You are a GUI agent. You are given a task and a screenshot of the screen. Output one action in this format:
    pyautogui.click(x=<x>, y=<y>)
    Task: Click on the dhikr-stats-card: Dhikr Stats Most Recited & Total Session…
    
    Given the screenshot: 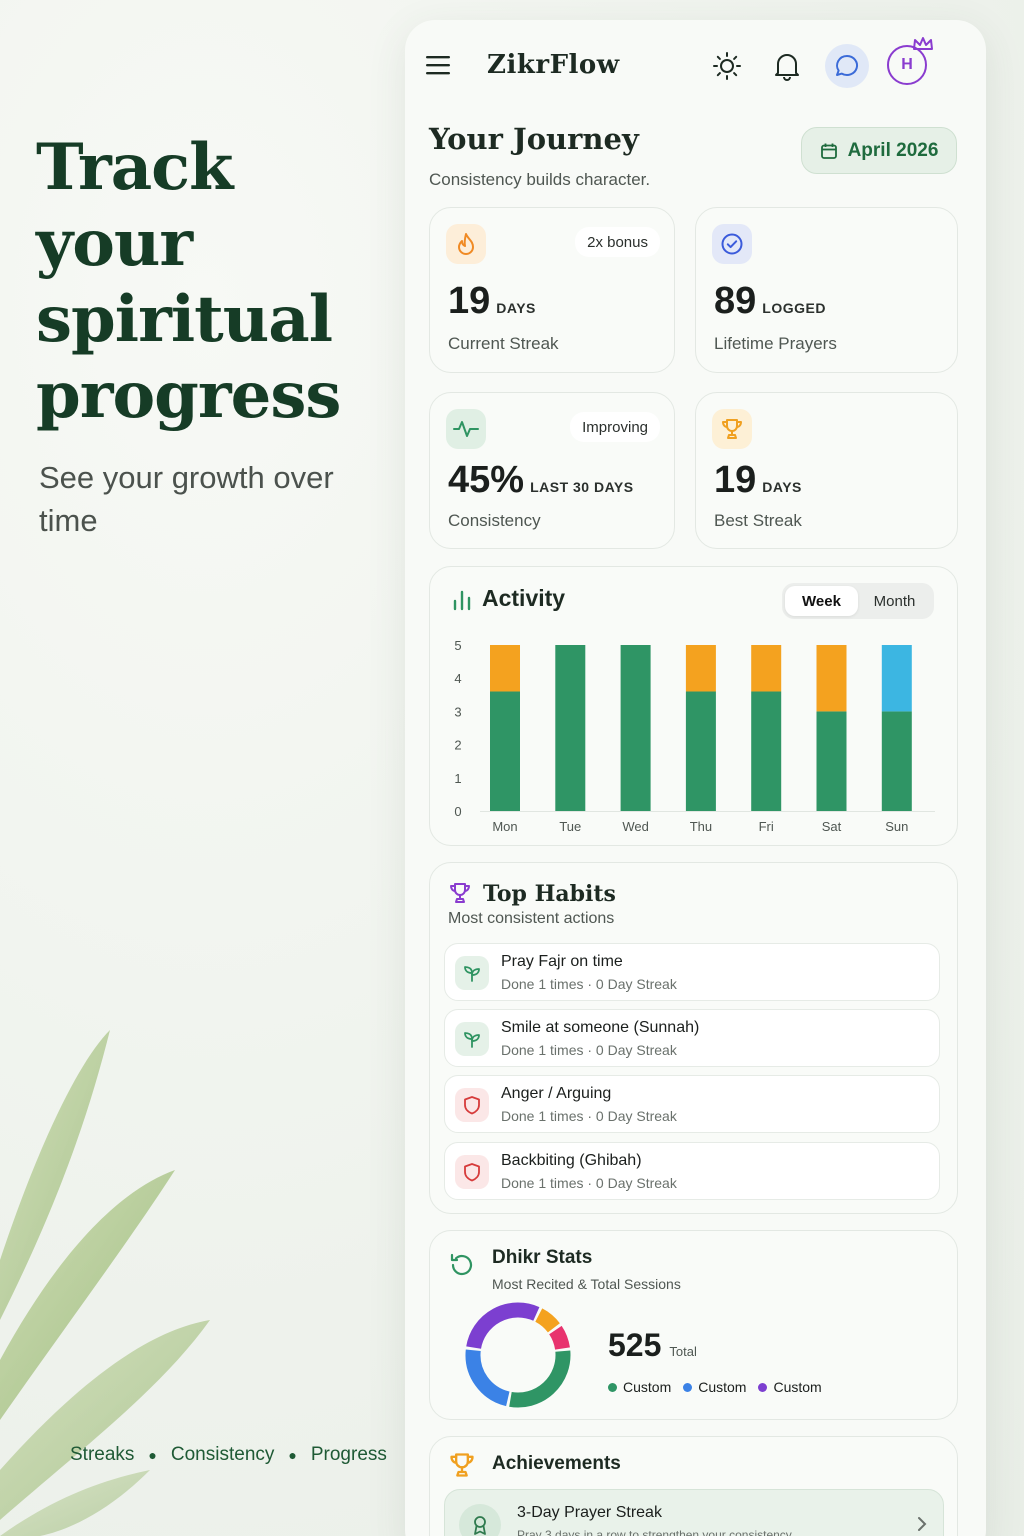 What is the action you would take?
    pyautogui.click(x=693, y=1325)
    